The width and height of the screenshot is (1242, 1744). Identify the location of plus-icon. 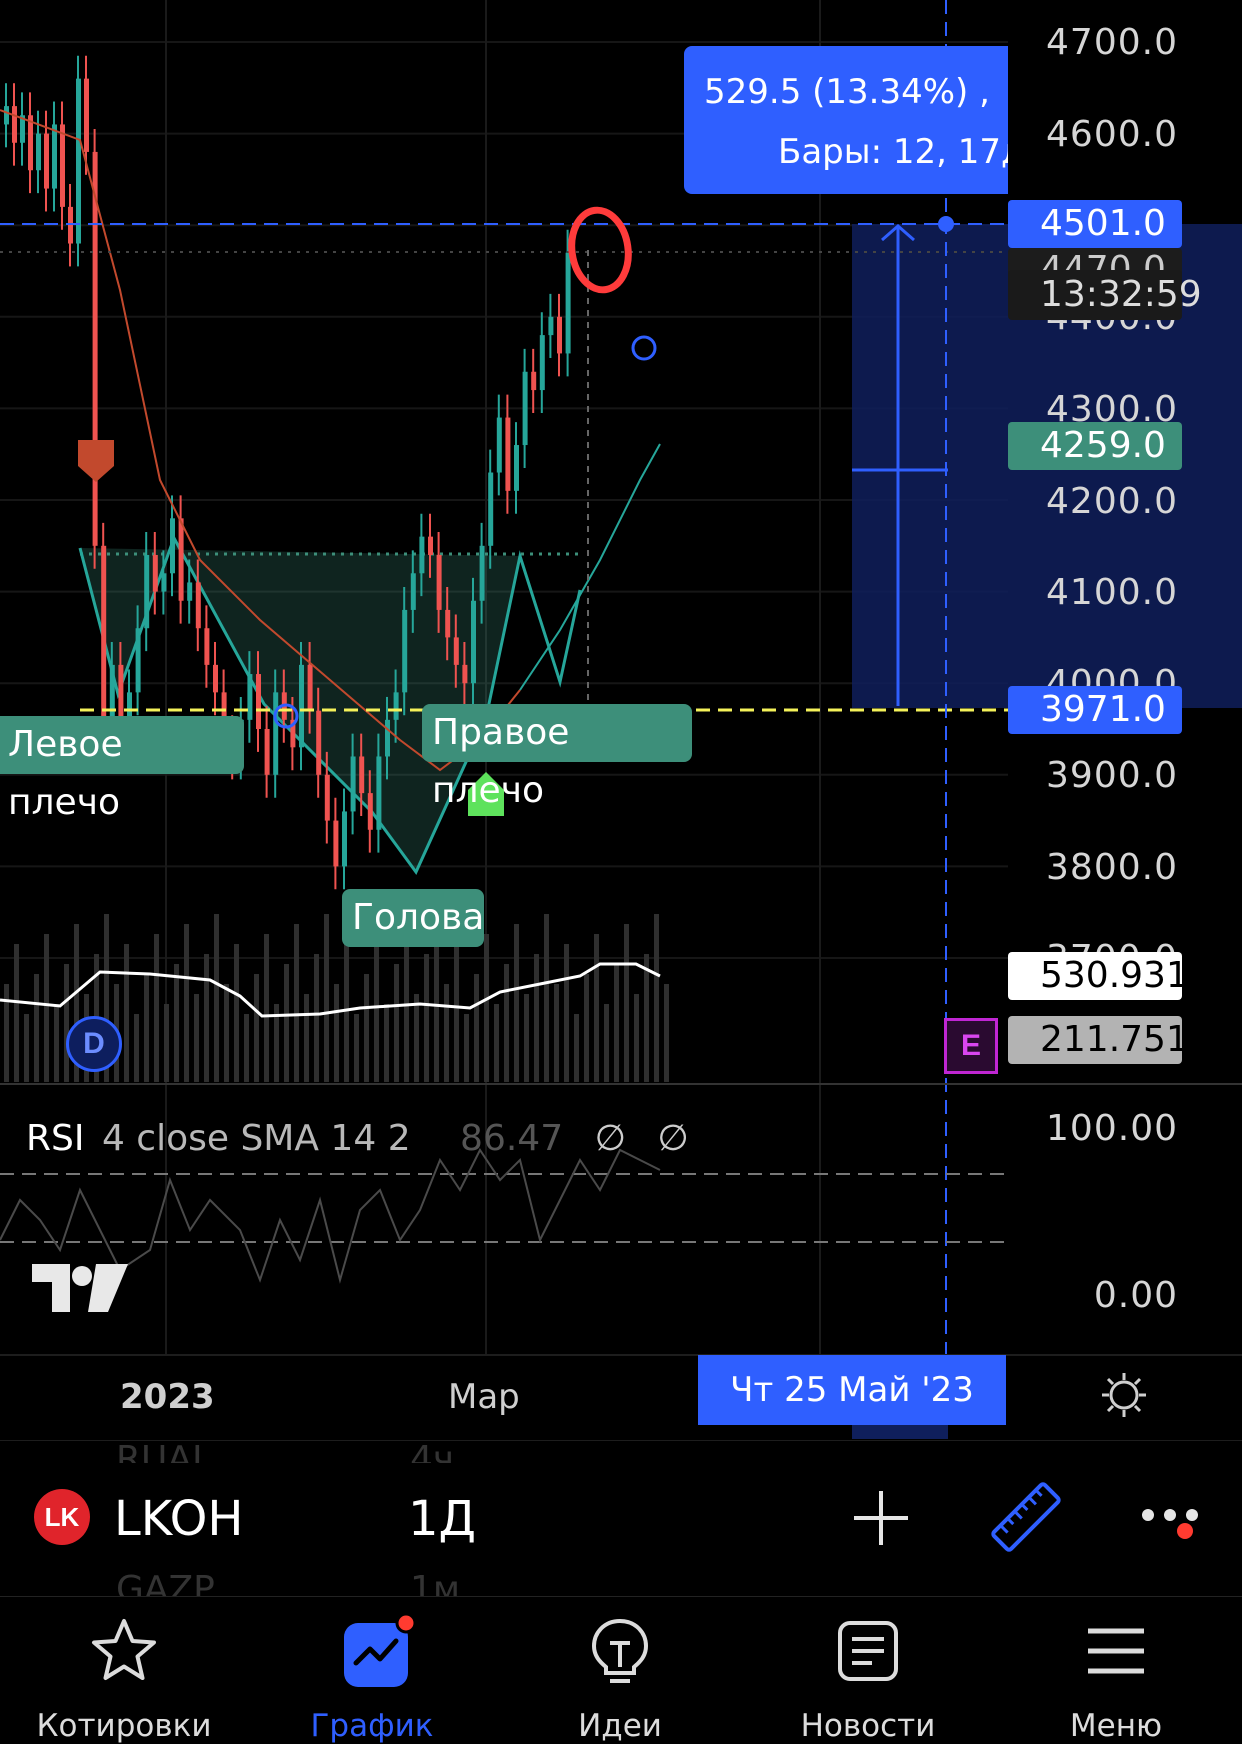
(881, 1518).